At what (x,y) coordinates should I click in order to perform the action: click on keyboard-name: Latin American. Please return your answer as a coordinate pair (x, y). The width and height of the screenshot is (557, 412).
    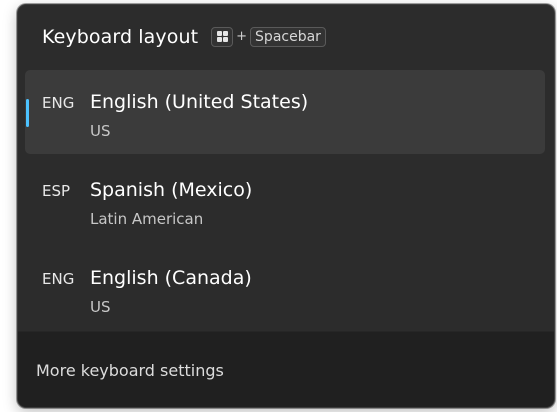
    Looking at the image, I should click on (147, 219).